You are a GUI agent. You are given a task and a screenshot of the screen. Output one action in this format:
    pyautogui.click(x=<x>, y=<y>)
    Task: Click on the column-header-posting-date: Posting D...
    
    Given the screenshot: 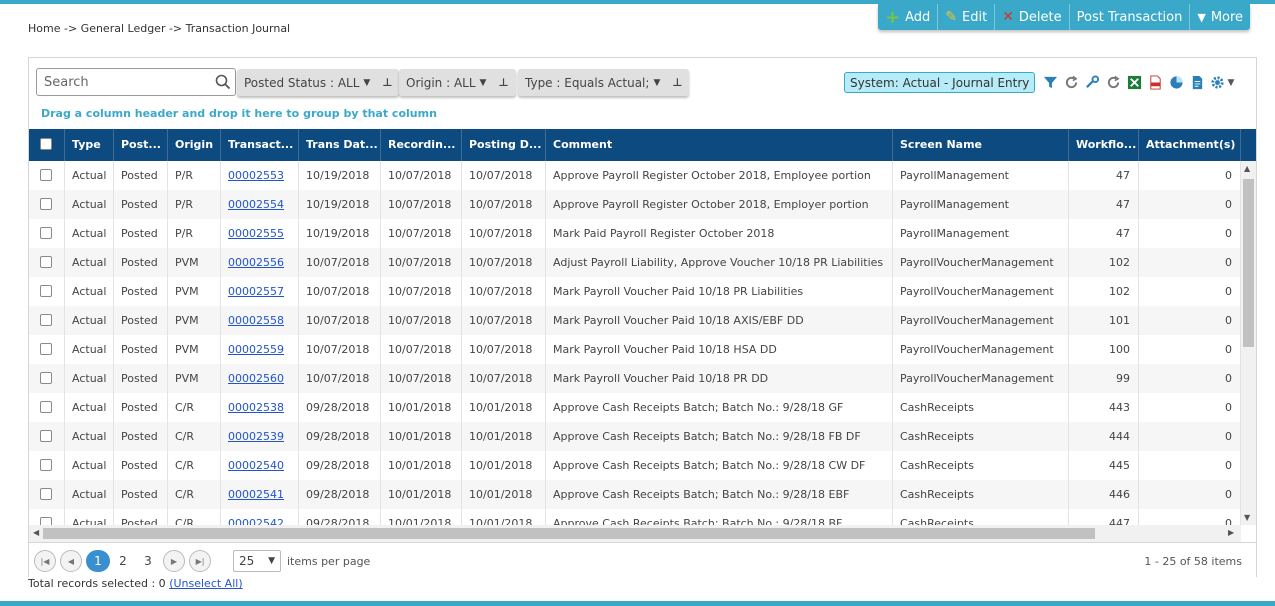 What is the action you would take?
    pyautogui.click(x=504, y=145)
    